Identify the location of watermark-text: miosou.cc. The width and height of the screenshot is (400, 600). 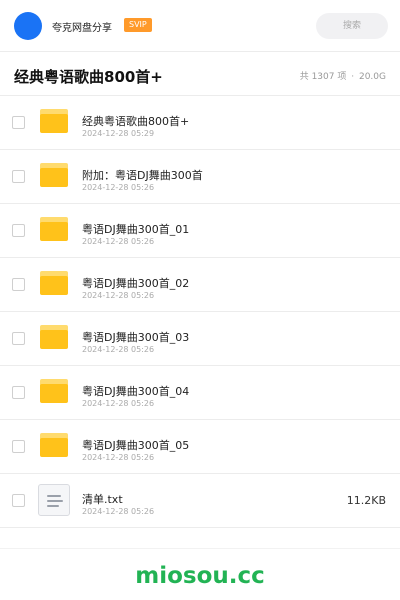
(200, 576).